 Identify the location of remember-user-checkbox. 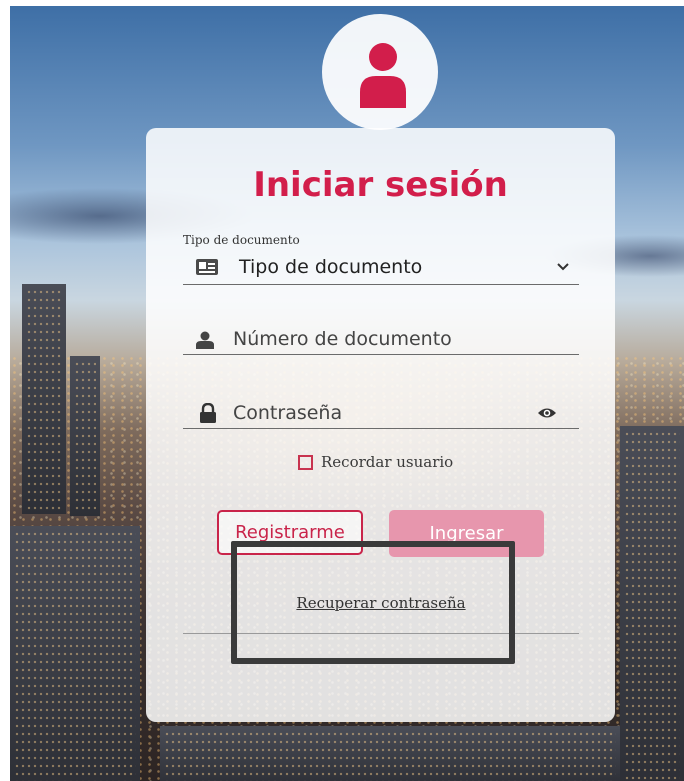
(305, 462).